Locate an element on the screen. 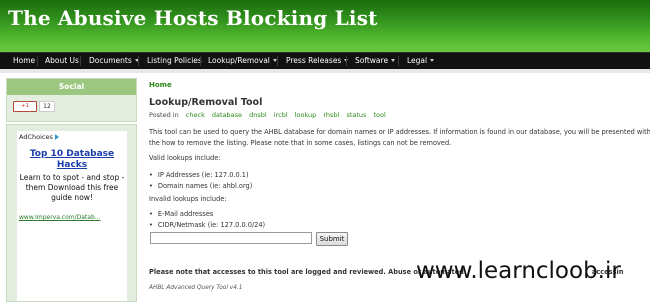 This screenshot has width=650, height=302. social-widget: Social +1 12 is located at coordinates (71, 100).